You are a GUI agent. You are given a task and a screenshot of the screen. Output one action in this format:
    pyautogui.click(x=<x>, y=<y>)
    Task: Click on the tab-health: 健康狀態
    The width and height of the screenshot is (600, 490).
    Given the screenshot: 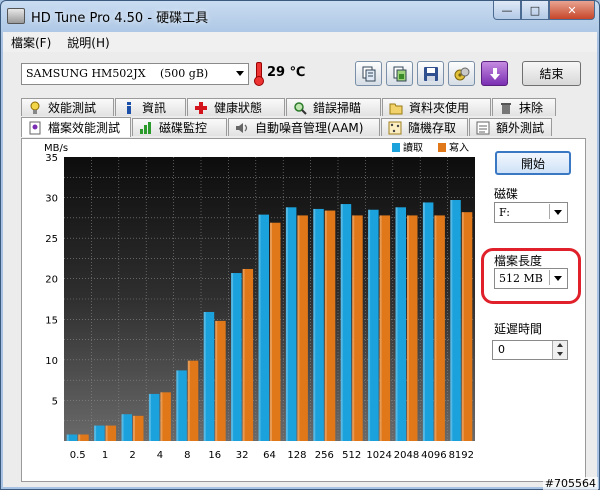 What is the action you would take?
    pyautogui.click(x=236, y=107)
    